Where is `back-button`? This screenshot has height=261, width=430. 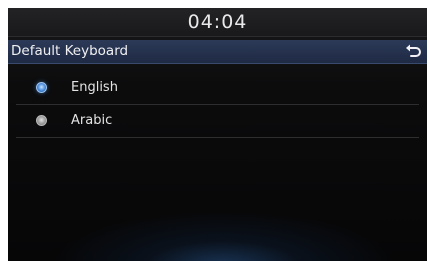
back-button is located at coordinates (413, 51).